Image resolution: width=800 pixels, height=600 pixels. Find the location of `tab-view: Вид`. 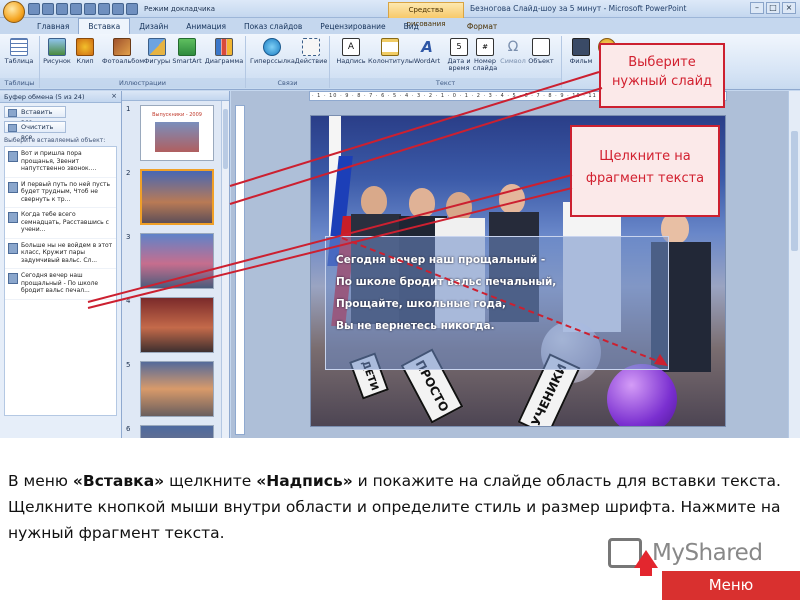

tab-view: Вид is located at coordinates (411, 27).